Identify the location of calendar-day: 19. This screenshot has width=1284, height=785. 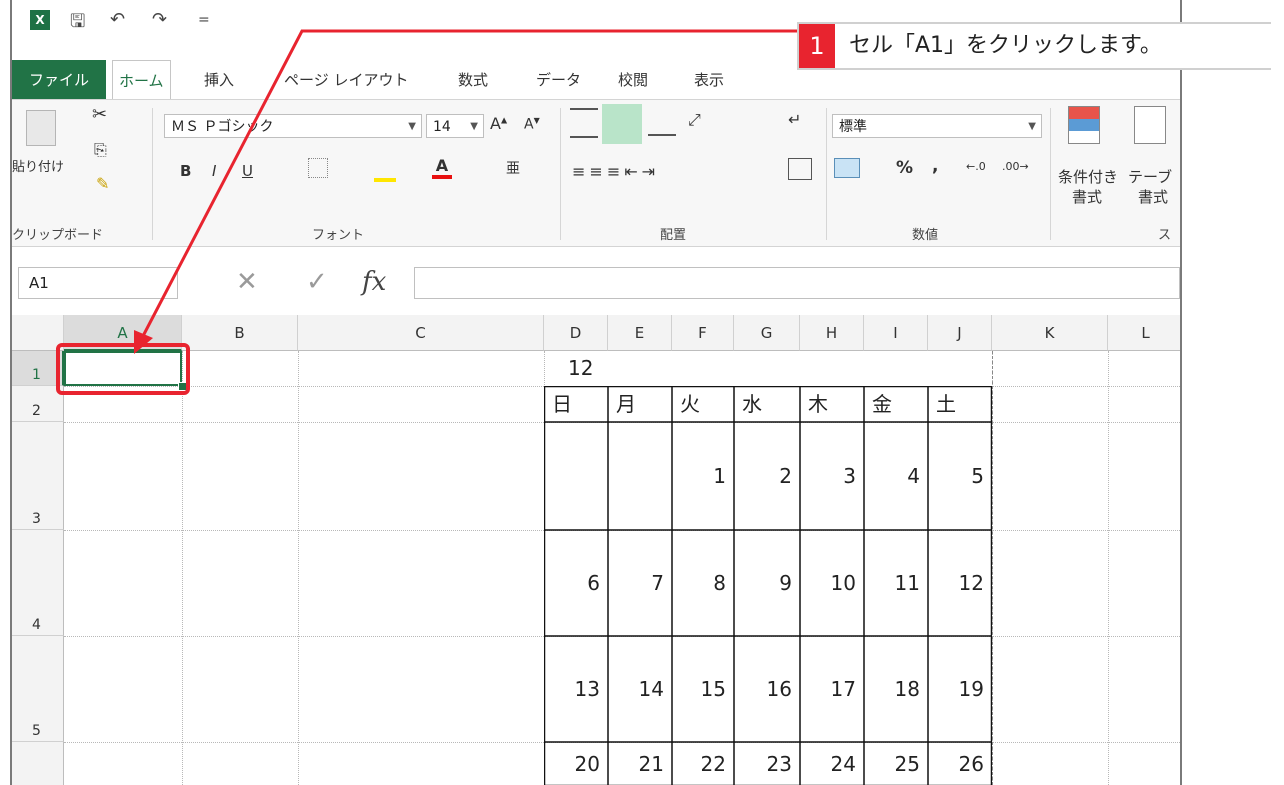
(971, 689).